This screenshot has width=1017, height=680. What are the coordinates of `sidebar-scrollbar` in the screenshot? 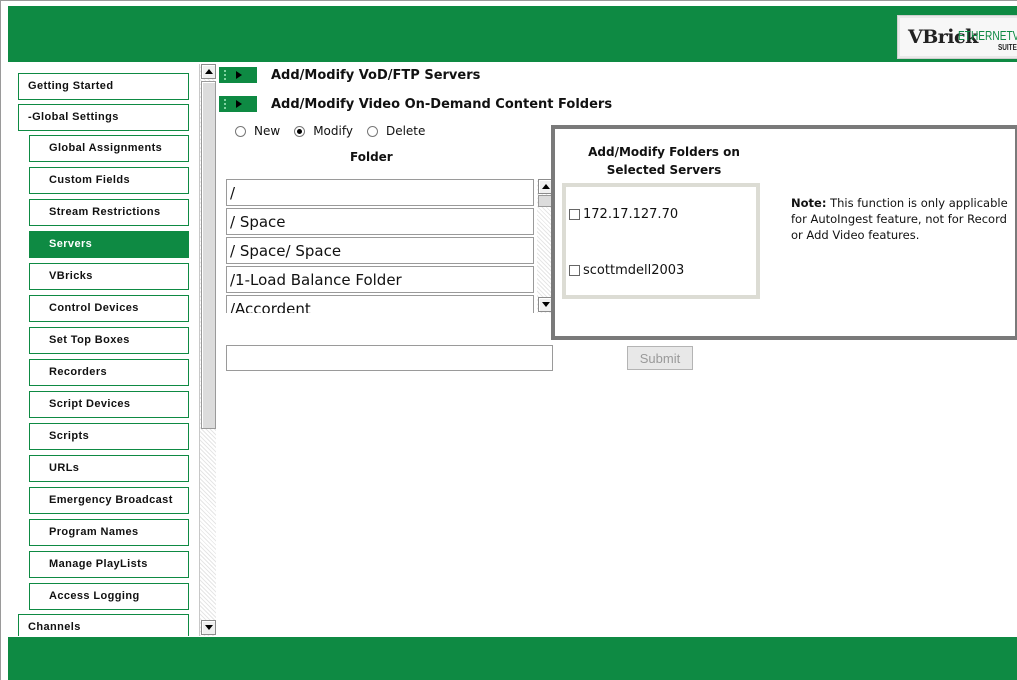 It's located at (207, 350).